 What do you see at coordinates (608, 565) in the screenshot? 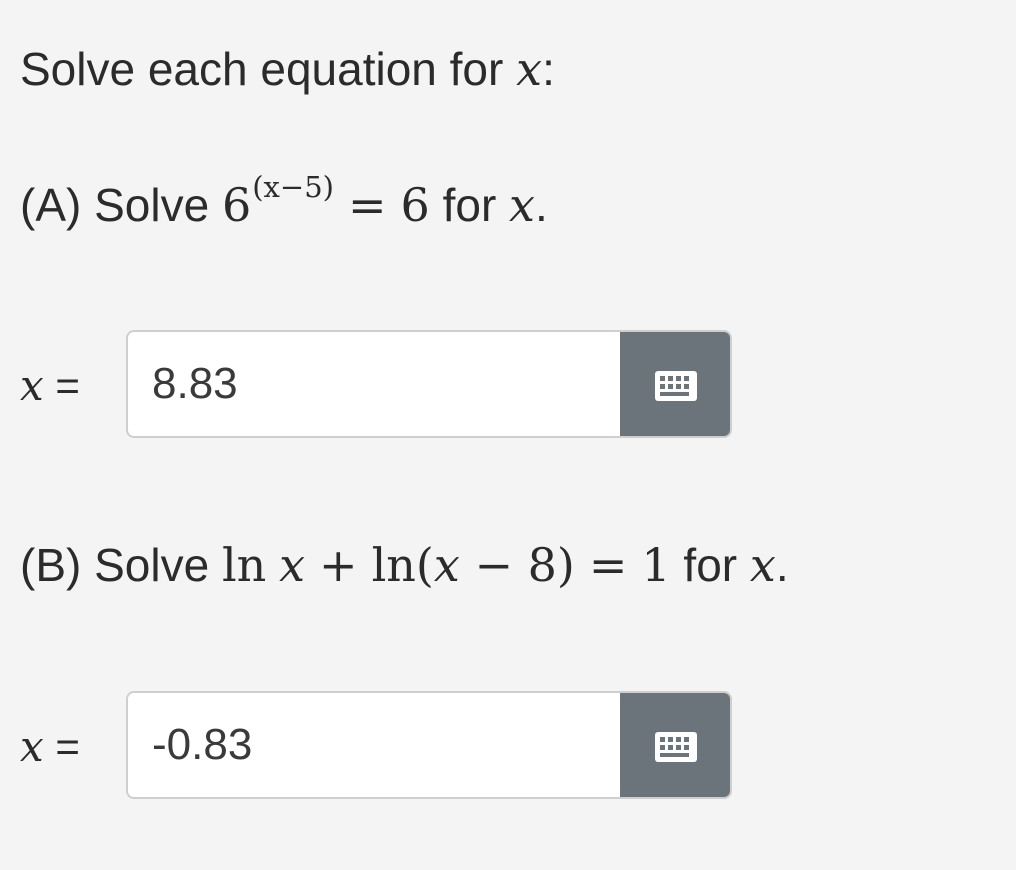
I see `question-b-equals: =` at bounding box center [608, 565].